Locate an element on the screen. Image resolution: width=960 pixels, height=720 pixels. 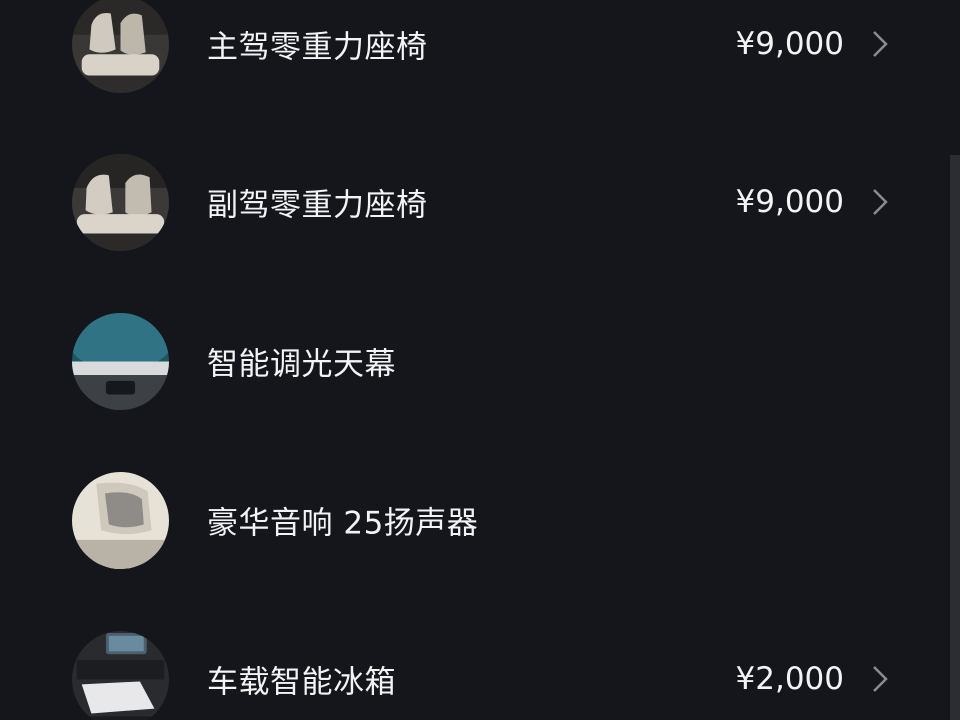
option-label: 主驾零重力座椅 is located at coordinates (317, 47).